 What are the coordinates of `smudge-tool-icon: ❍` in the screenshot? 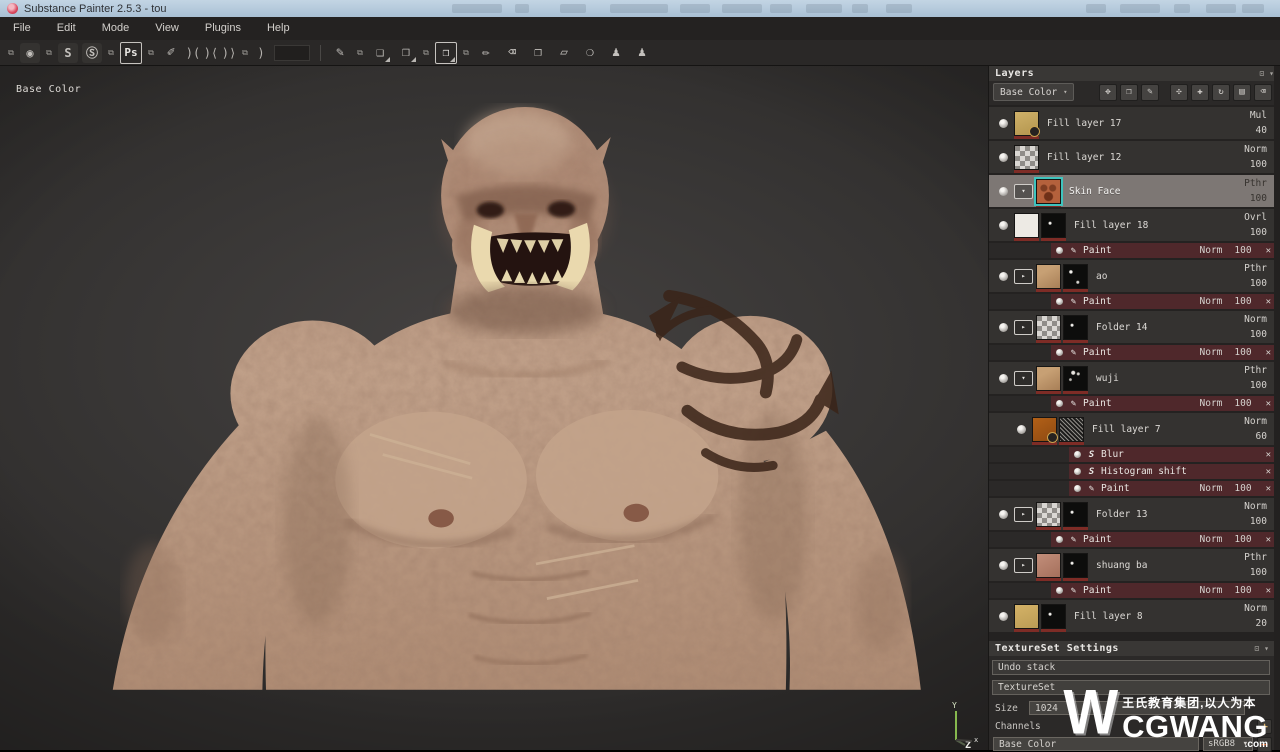 It's located at (590, 53).